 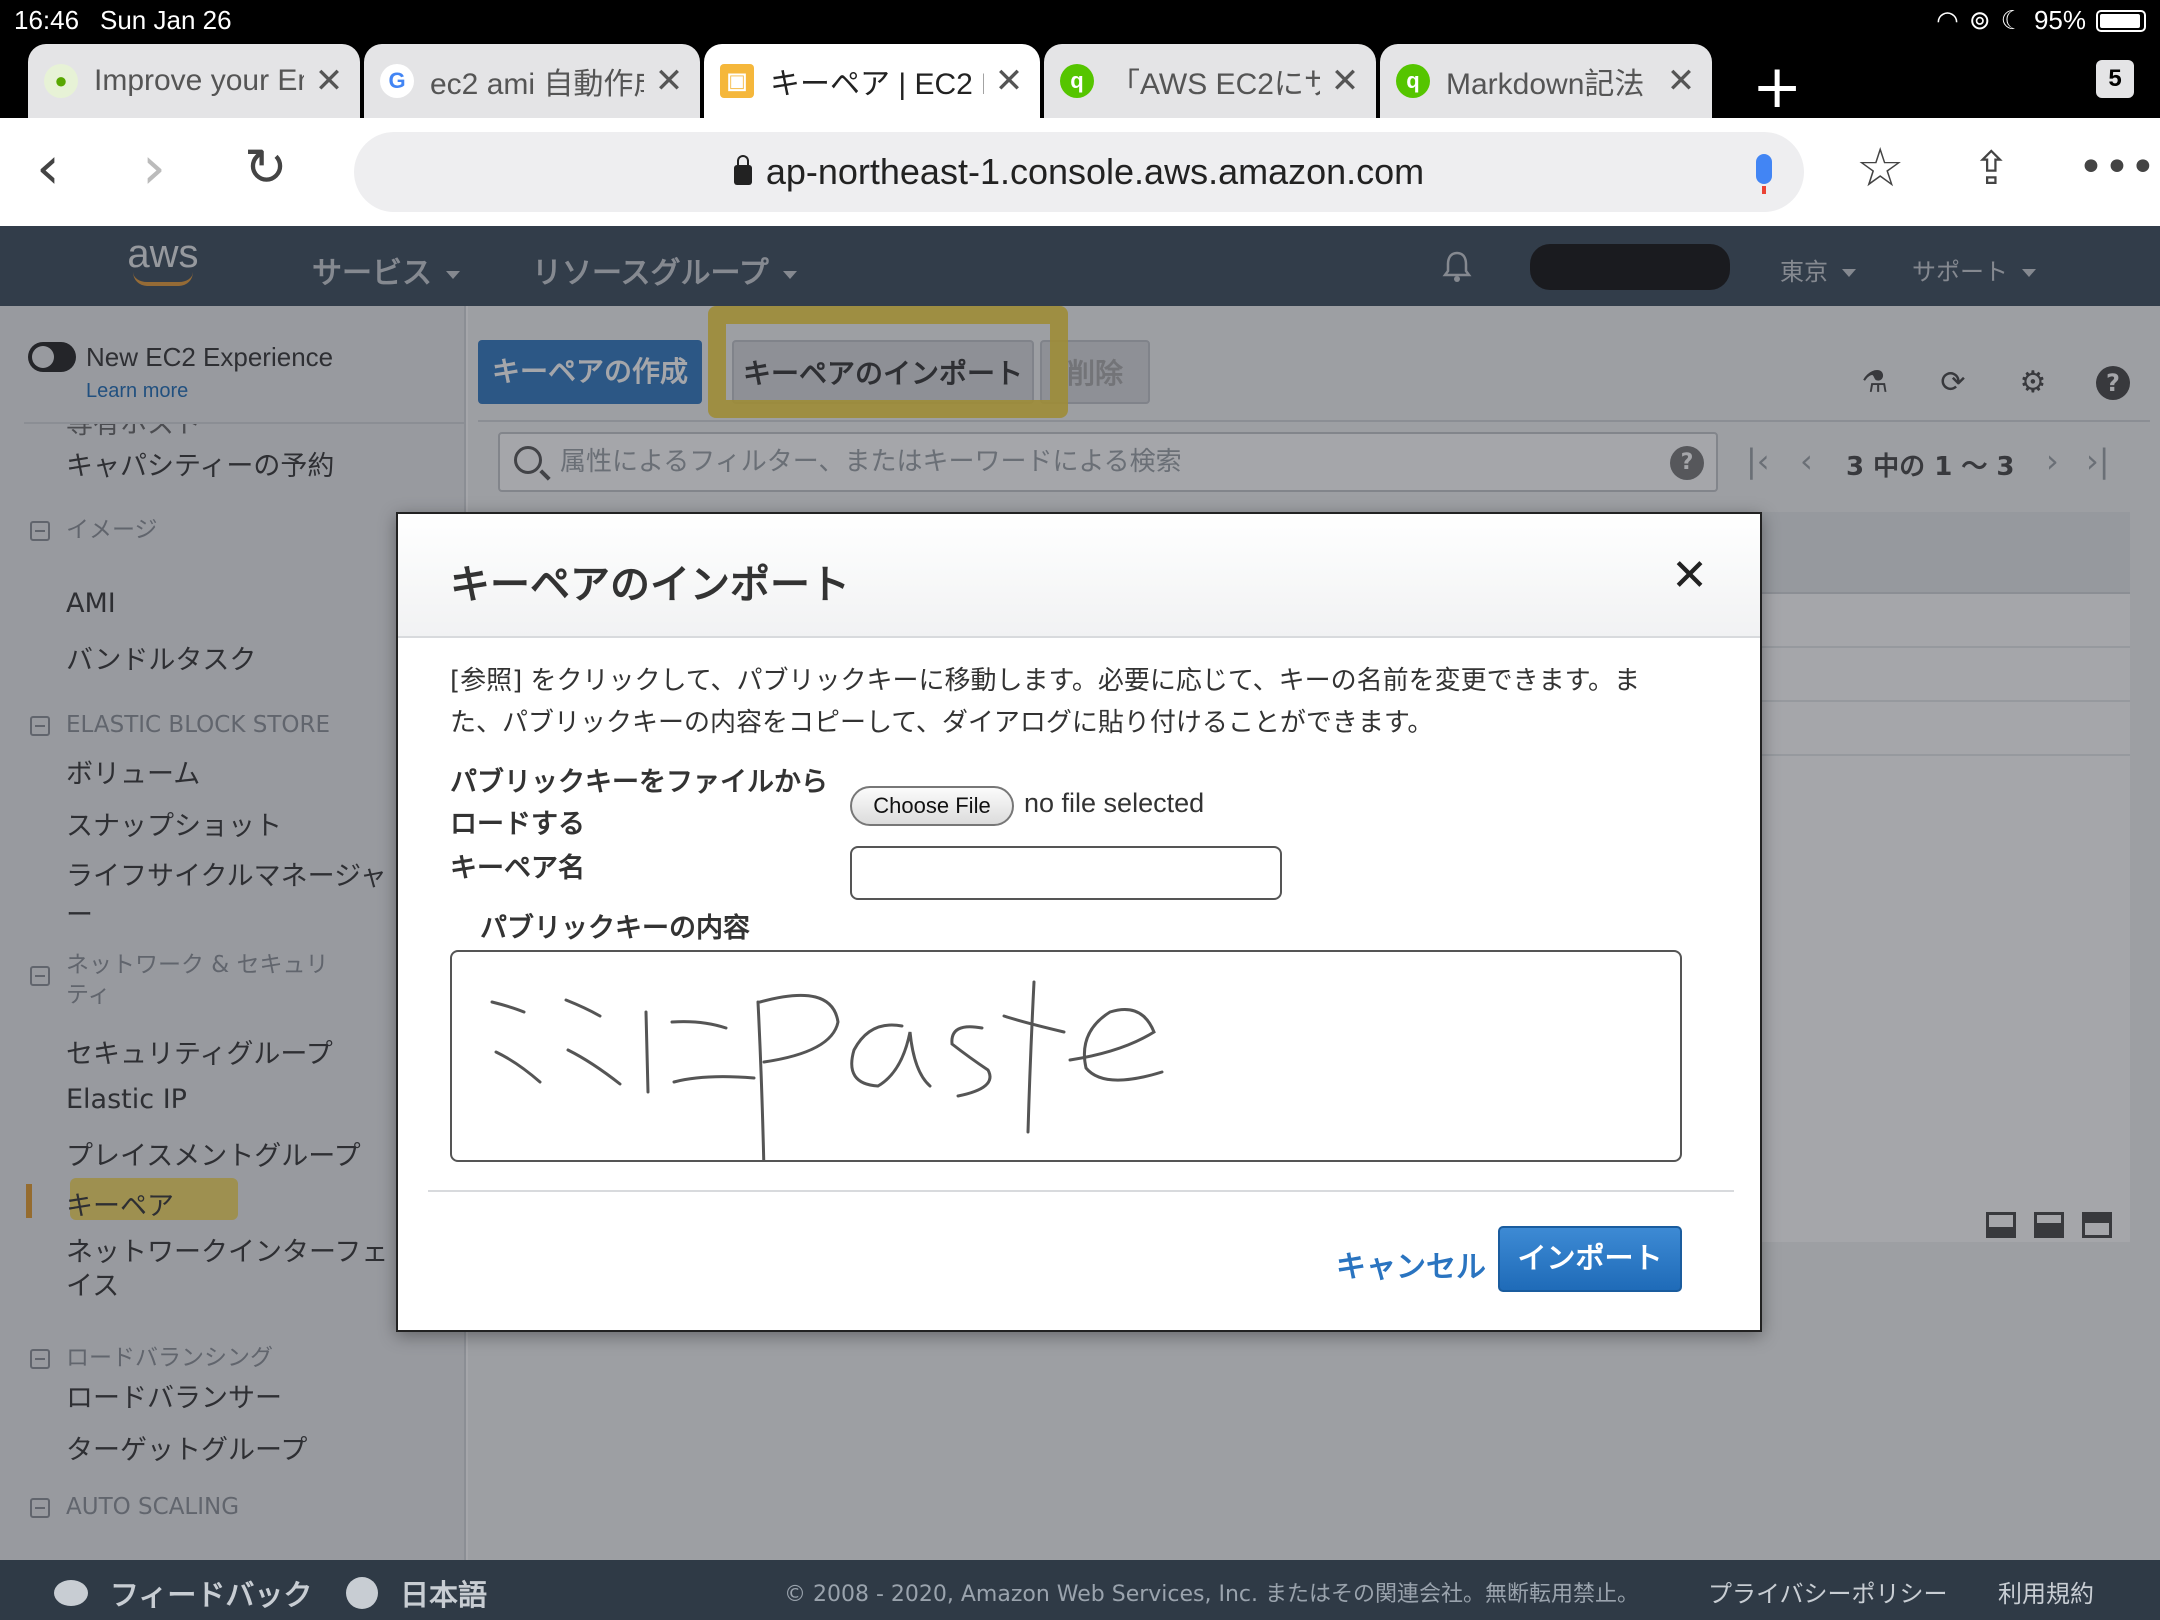 I want to click on duolingo-icon: ●, so click(x=61, y=81).